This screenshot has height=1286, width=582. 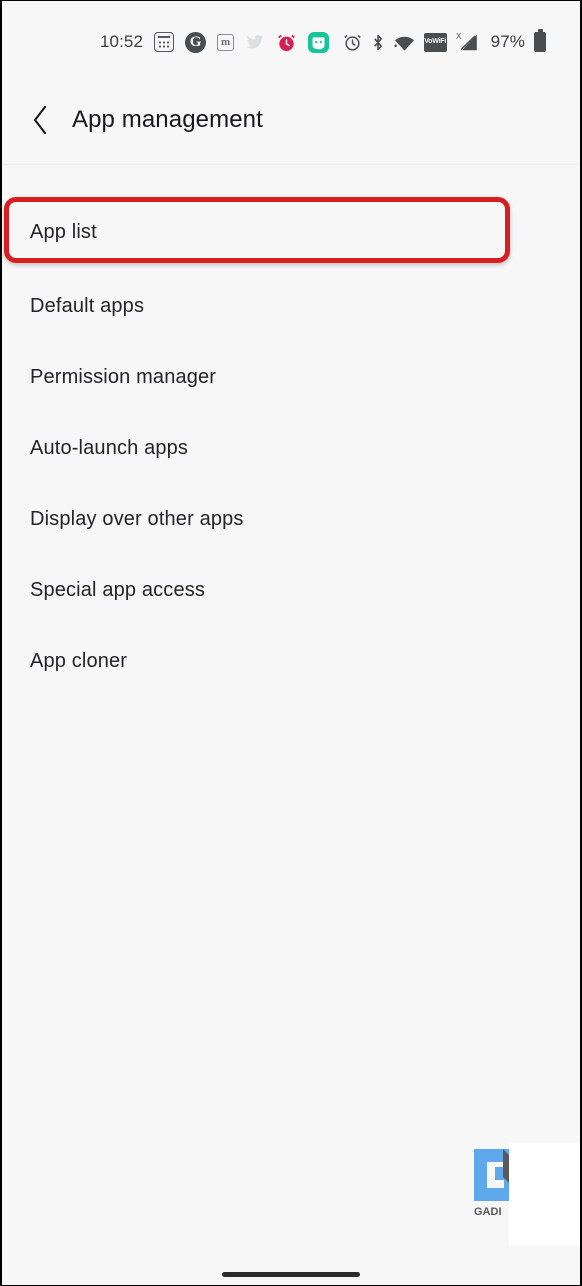 What do you see at coordinates (540, 40) in the screenshot?
I see `battery-icon` at bounding box center [540, 40].